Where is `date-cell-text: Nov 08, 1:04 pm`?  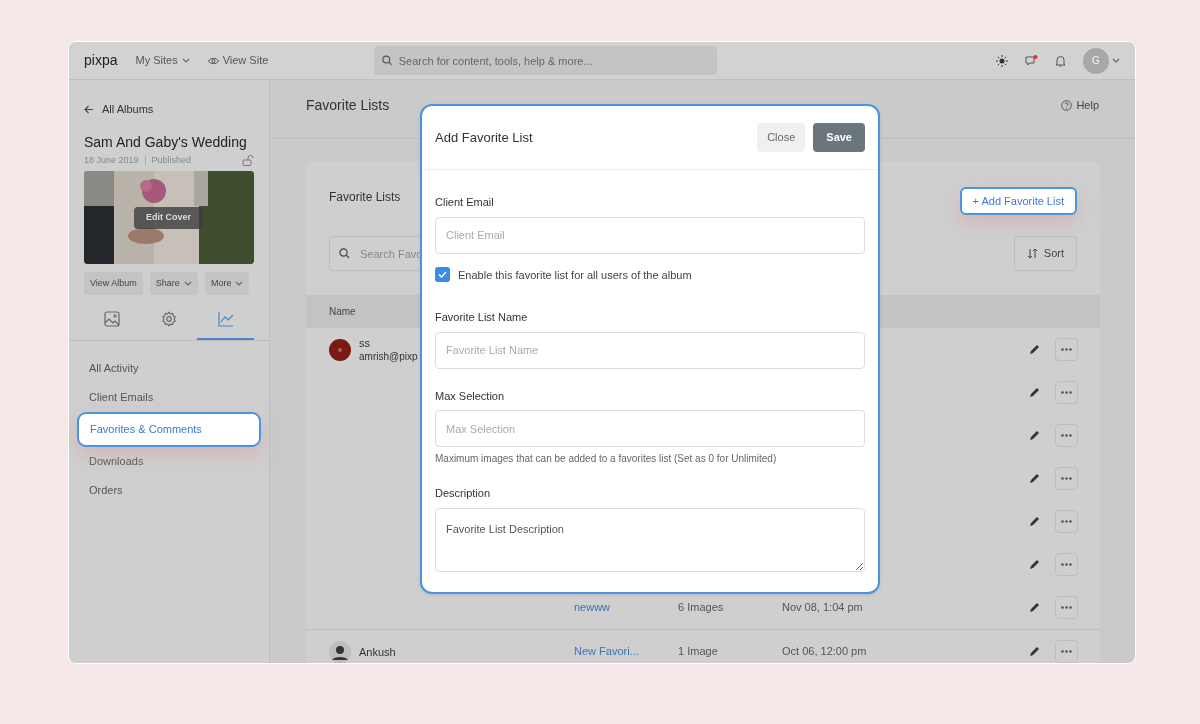
date-cell-text: Nov 08, 1:04 pm is located at coordinates (822, 608).